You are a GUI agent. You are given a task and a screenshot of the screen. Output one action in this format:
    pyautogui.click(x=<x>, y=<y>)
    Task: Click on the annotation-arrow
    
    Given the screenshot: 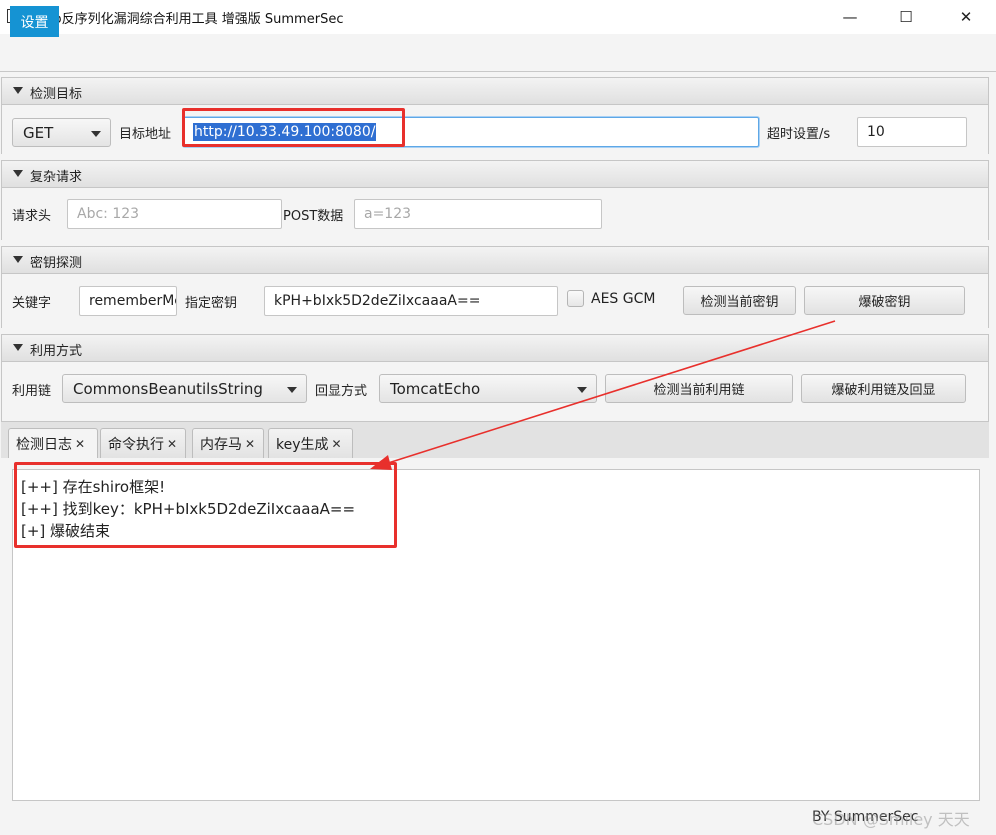 What is the action you would take?
    pyautogui.click(x=603, y=395)
    